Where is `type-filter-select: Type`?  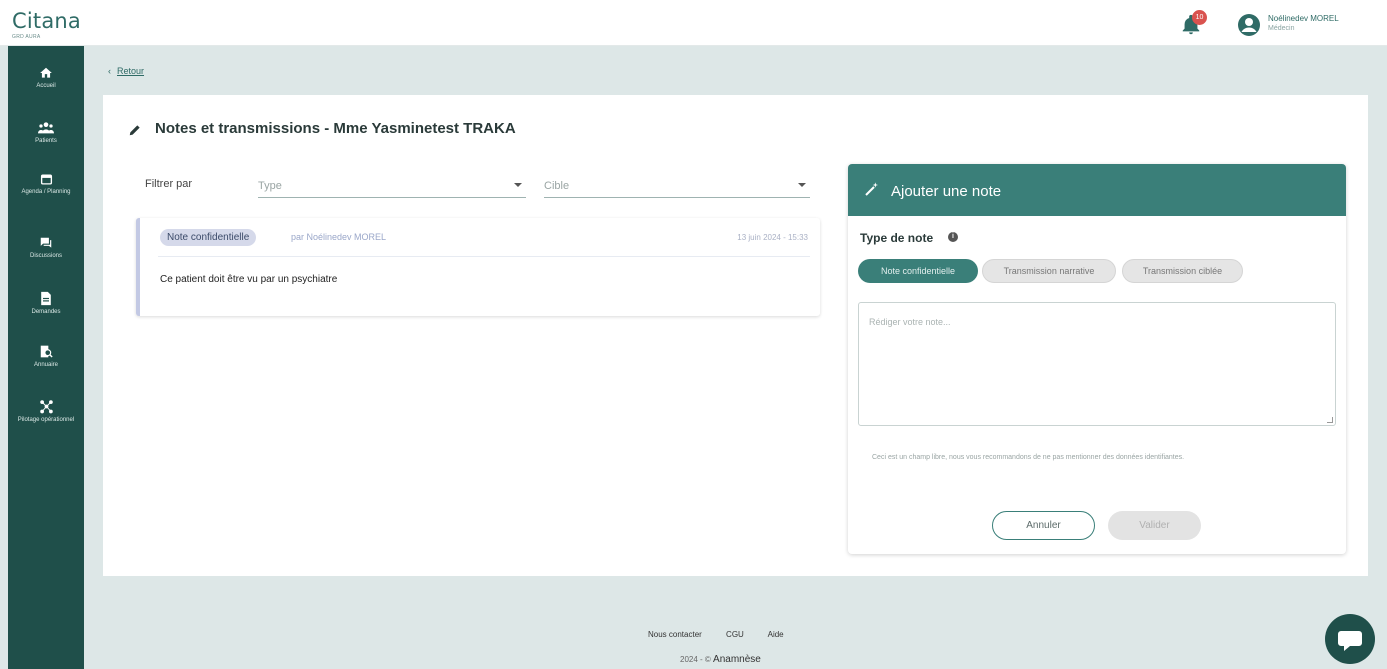
type-filter-select: Type is located at coordinates (392, 187).